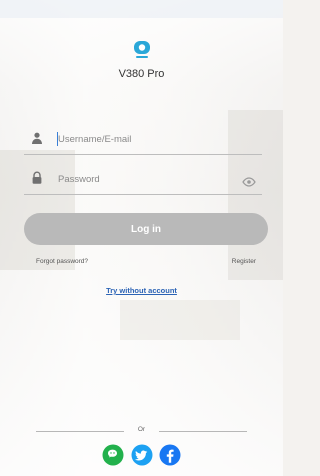  I want to click on social-login-row, so click(141, 456).